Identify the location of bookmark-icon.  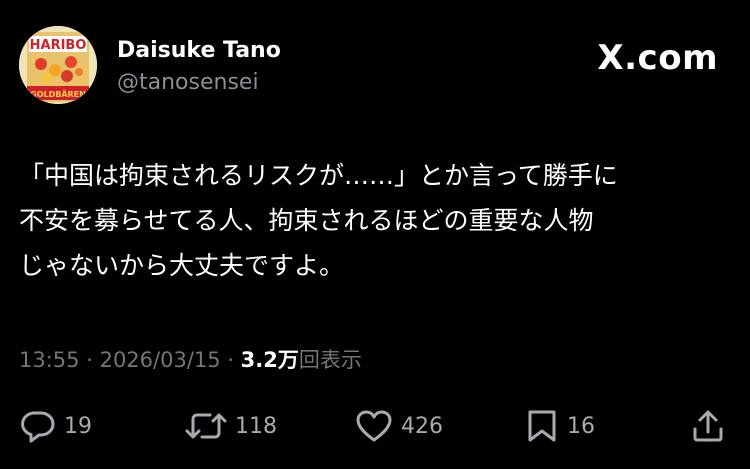
(542, 426).